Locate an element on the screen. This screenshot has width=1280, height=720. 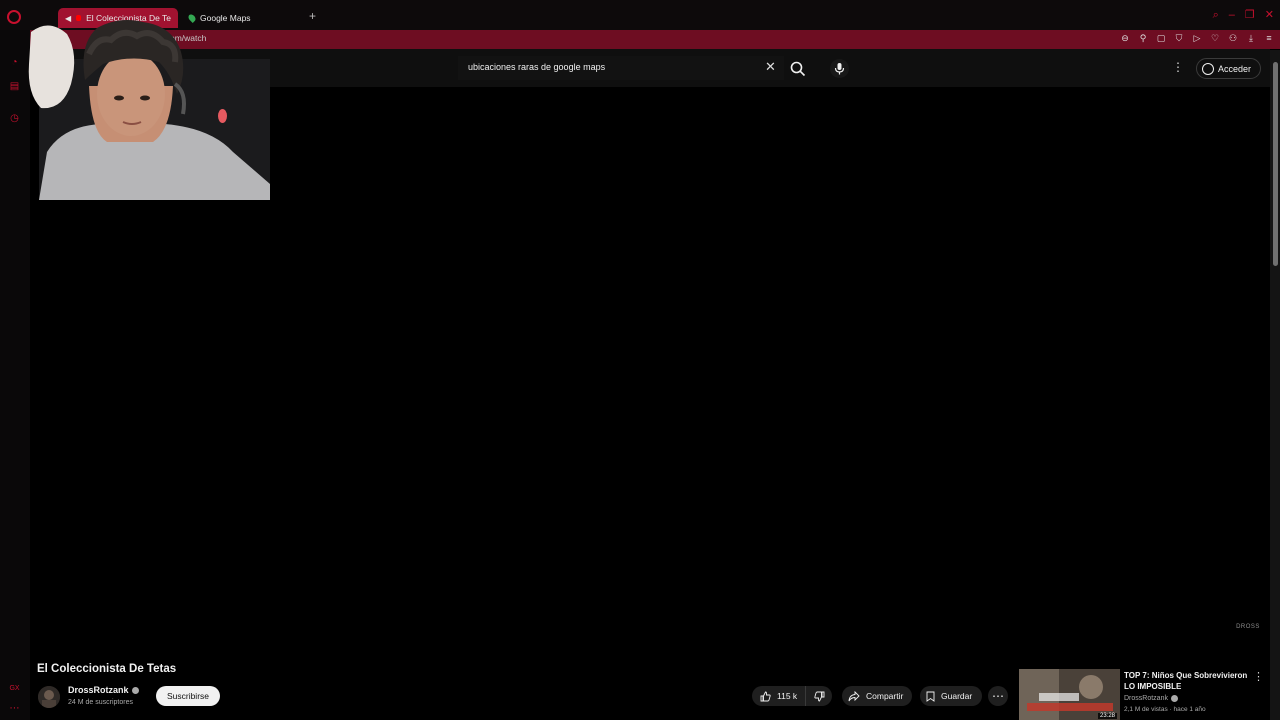
more-actions-button: ⋯ is located at coordinates (998, 696).